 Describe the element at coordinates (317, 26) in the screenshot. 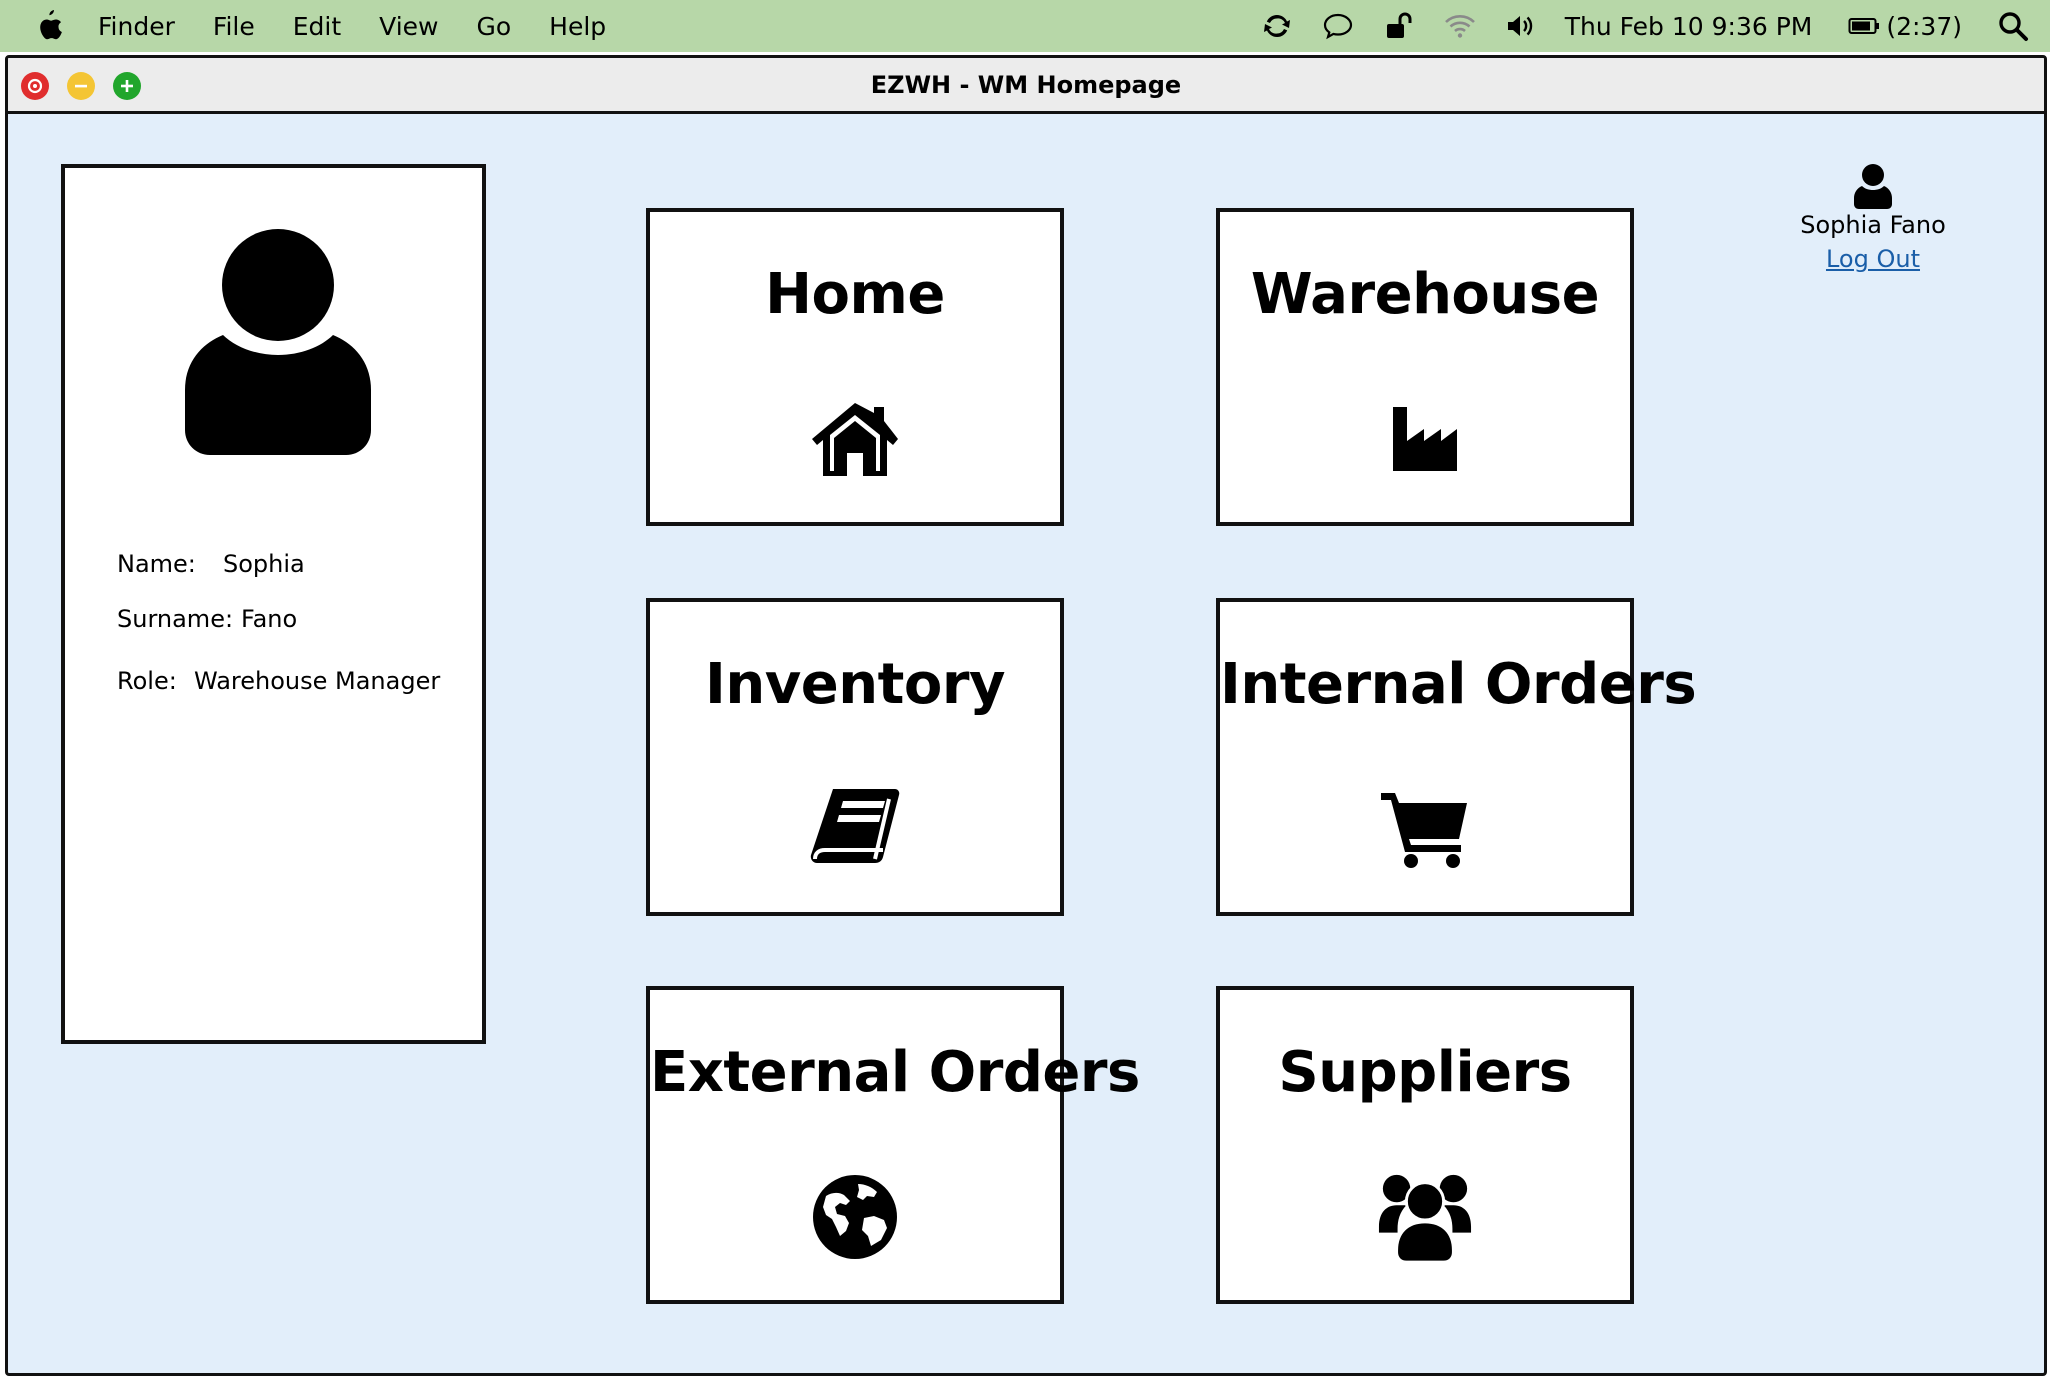

I see `menu-edit: Edit` at that location.